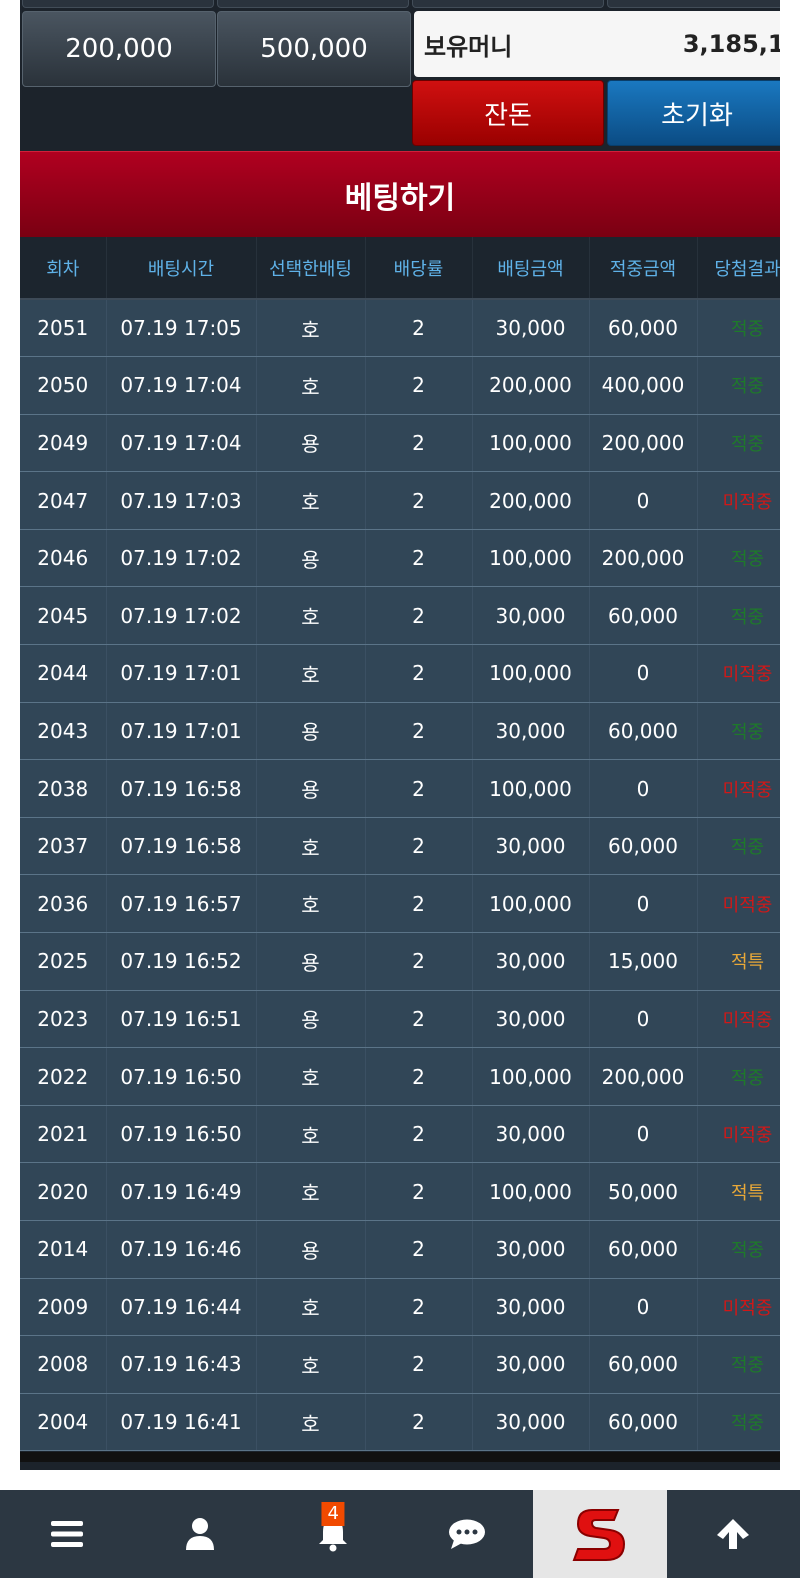 The width and height of the screenshot is (800, 1578). I want to click on table-row: 2023 07.19 16:51 용 2 30,000 0 미적중, so click(400, 1019).